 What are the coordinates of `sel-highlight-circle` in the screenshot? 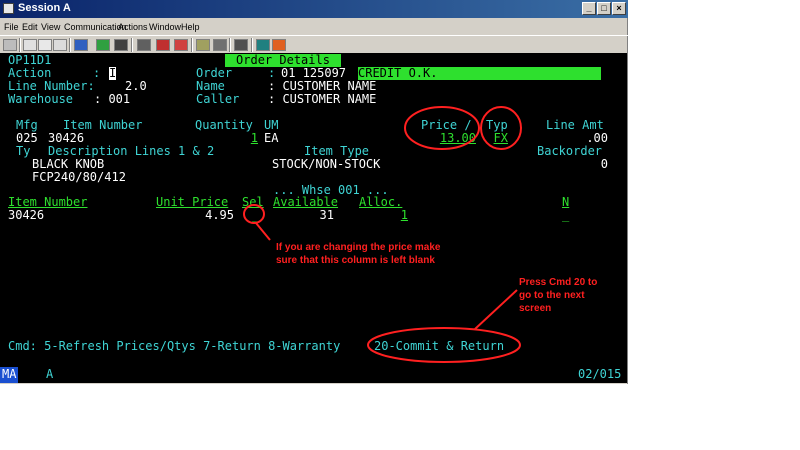 It's located at (254, 214).